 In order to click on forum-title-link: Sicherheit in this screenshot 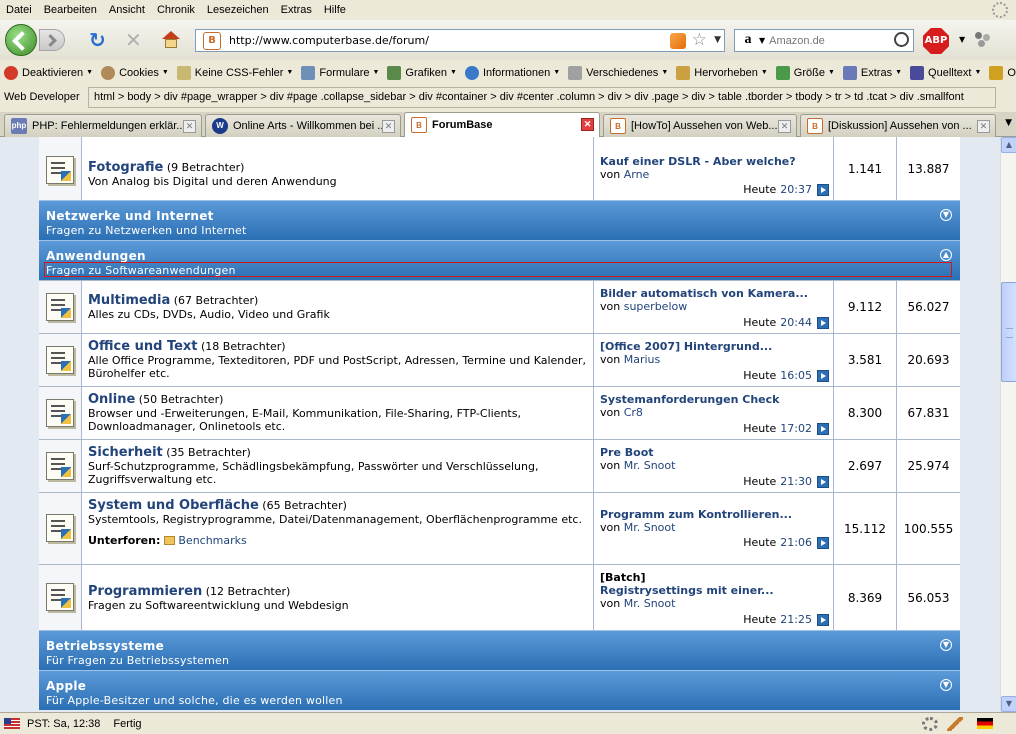, I will do `click(125, 452)`.